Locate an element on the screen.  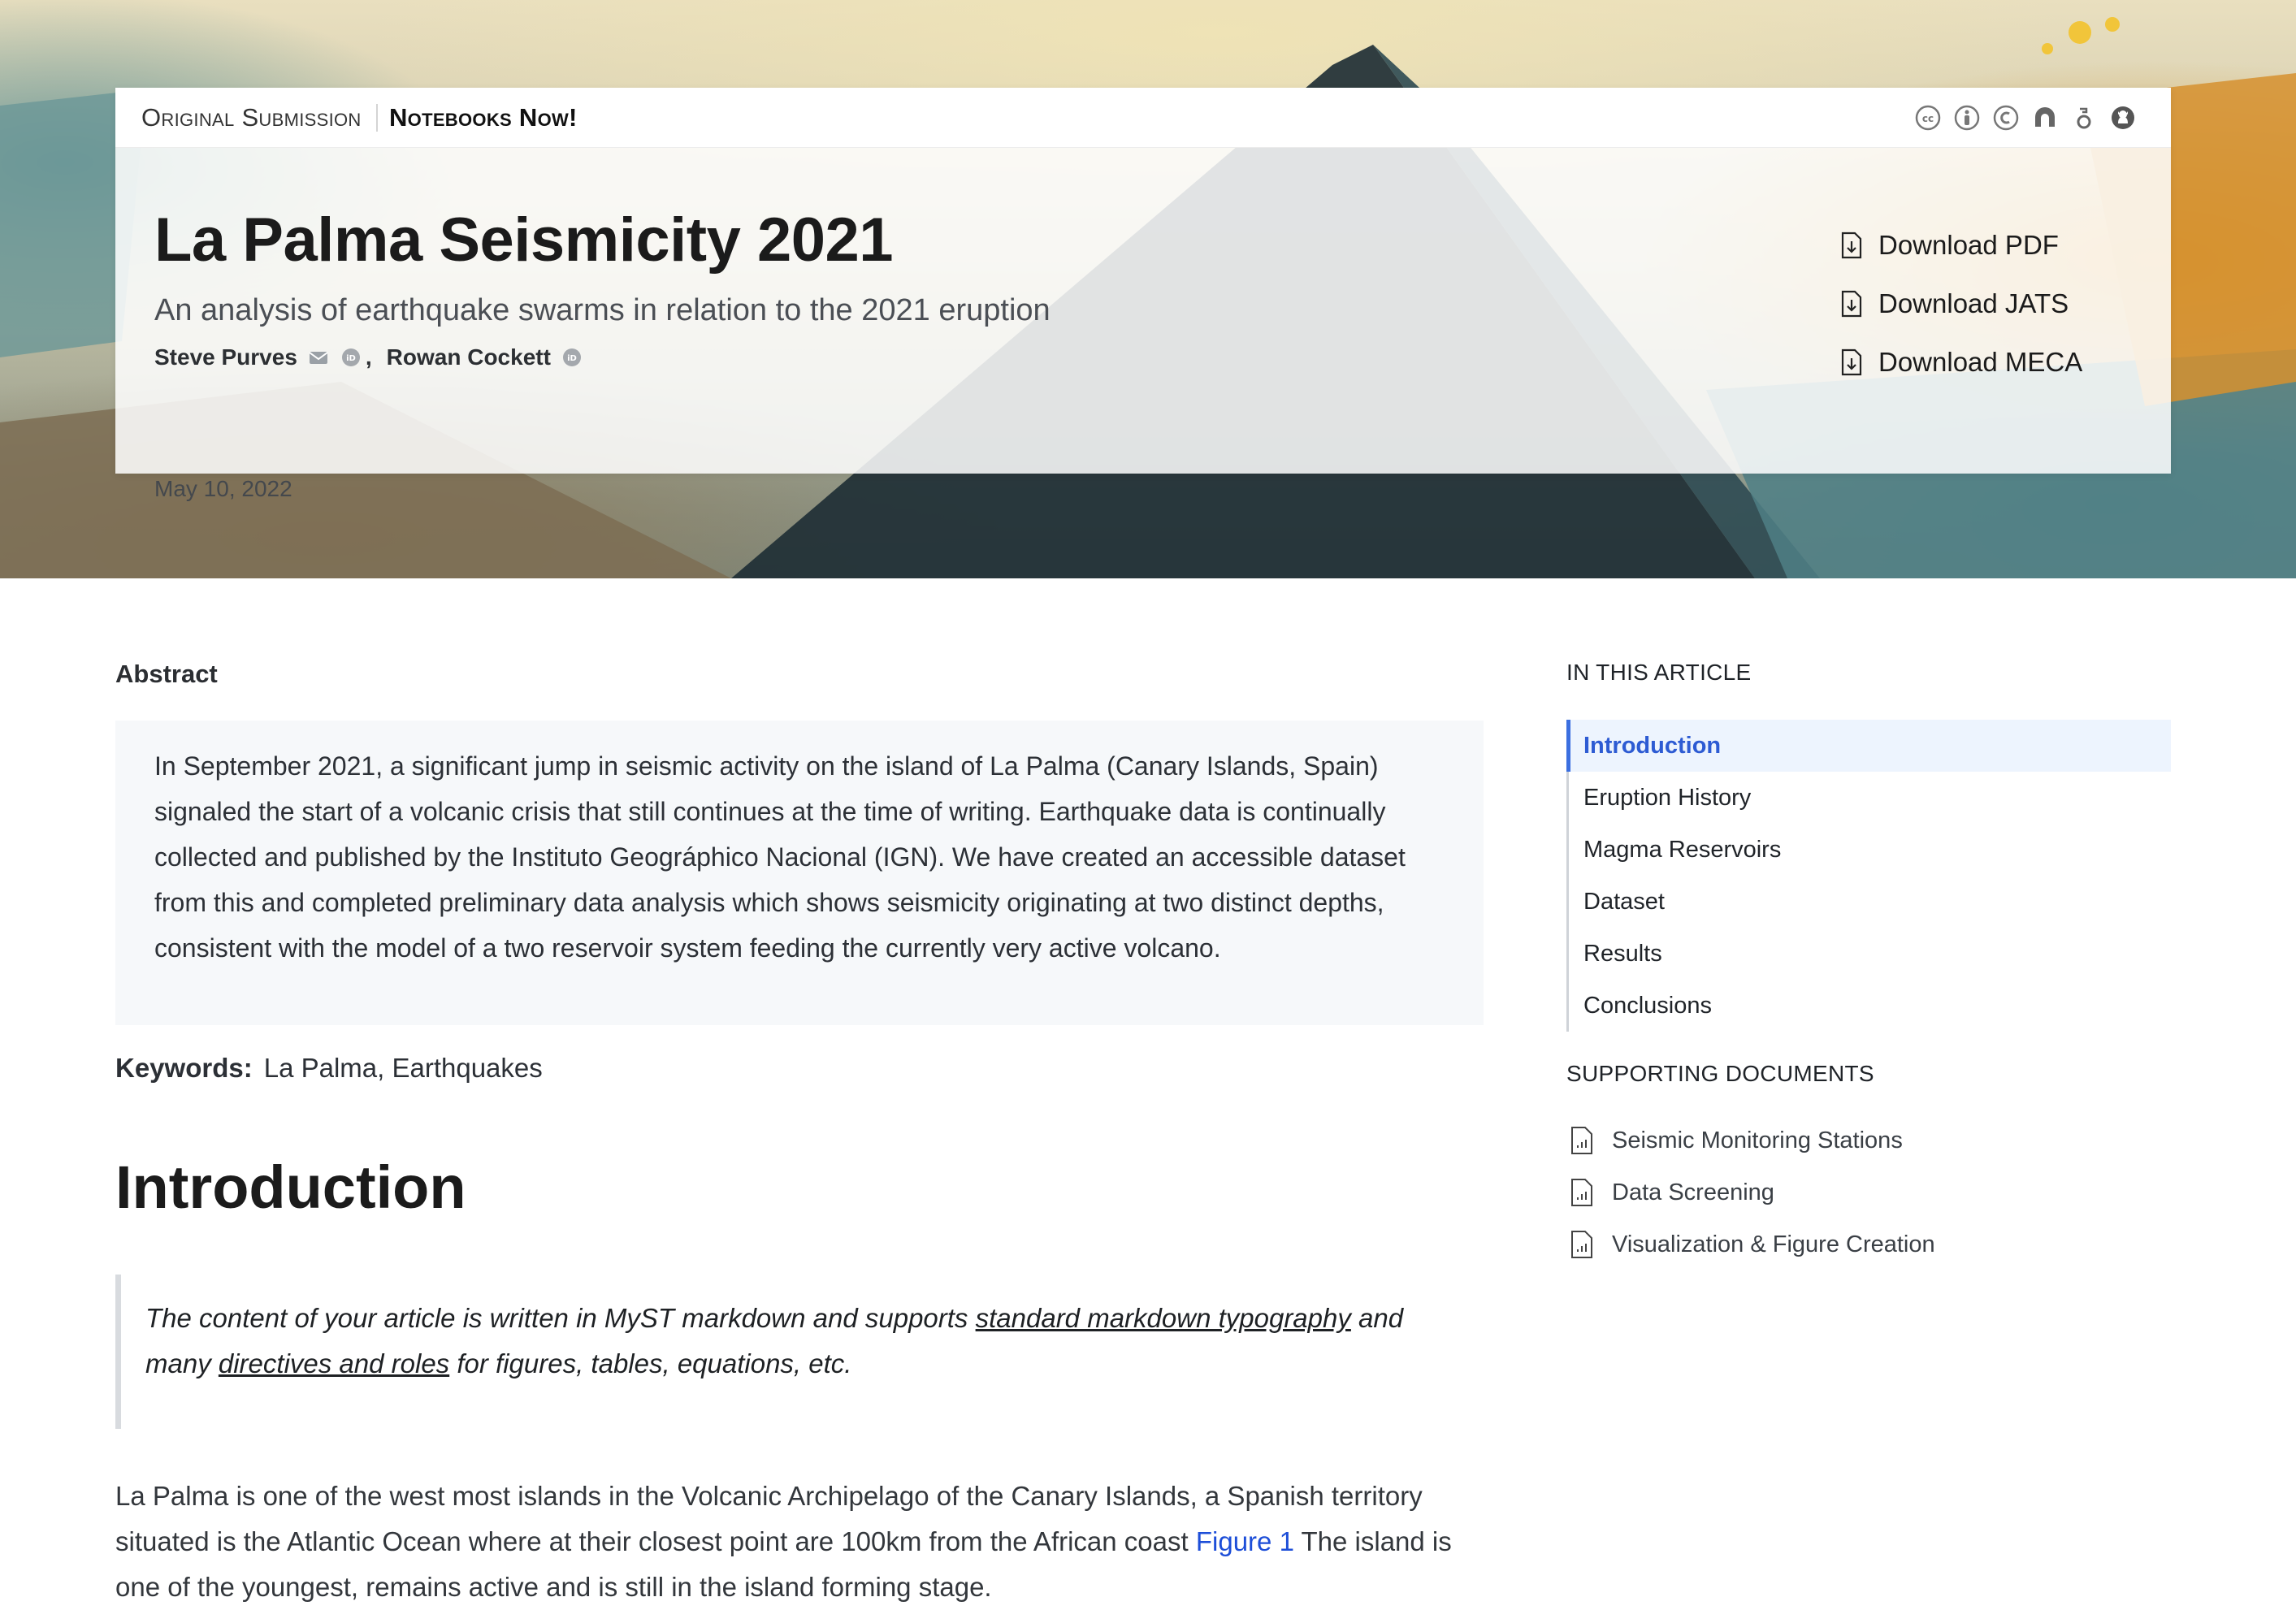
svg-text: cc is located at coordinates (1928, 118).